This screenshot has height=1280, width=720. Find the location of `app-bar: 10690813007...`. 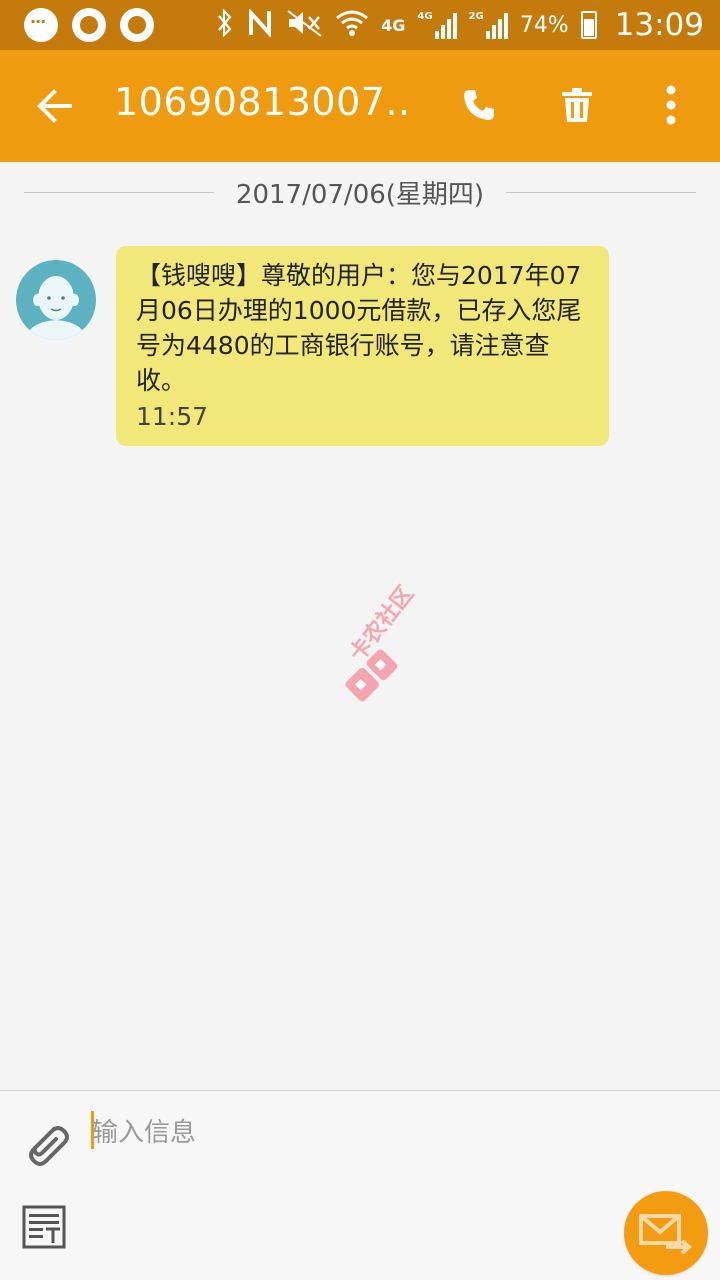

app-bar: 10690813007... is located at coordinates (360, 106).